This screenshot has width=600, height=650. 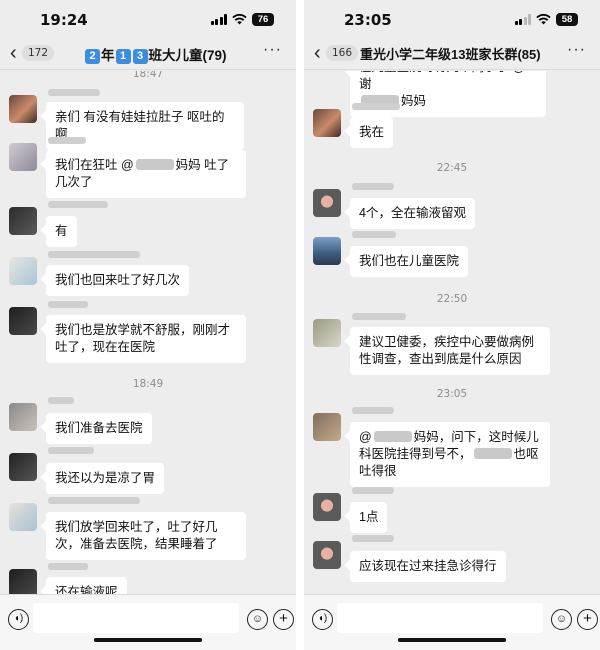 I want to click on message-bubble: 在儿童医院呀有几个同学了 @谢妈妈, so click(x=448, y=94).